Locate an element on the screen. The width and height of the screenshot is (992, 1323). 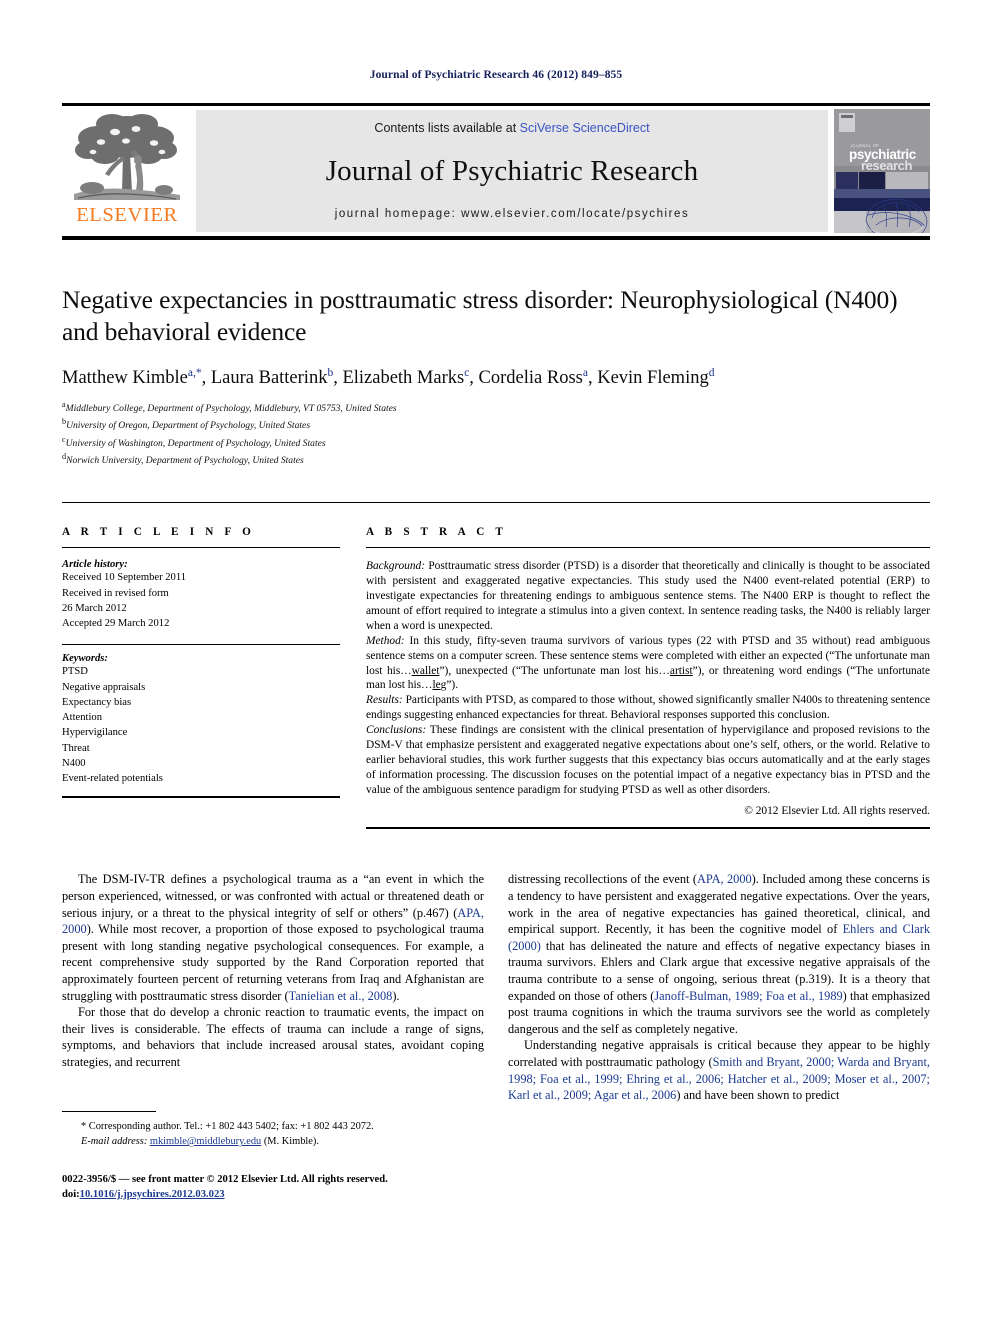
citation-link: Janoff-Bulman, 1989; Foa et al., 1989 is located at coordinates (748, 996).